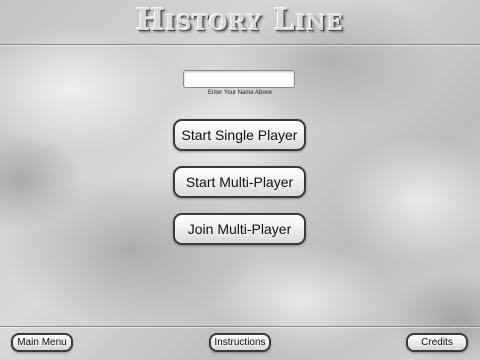 This screenshot has height=360, width=480. I want to click on game-title: History Line, so click(240, 20).